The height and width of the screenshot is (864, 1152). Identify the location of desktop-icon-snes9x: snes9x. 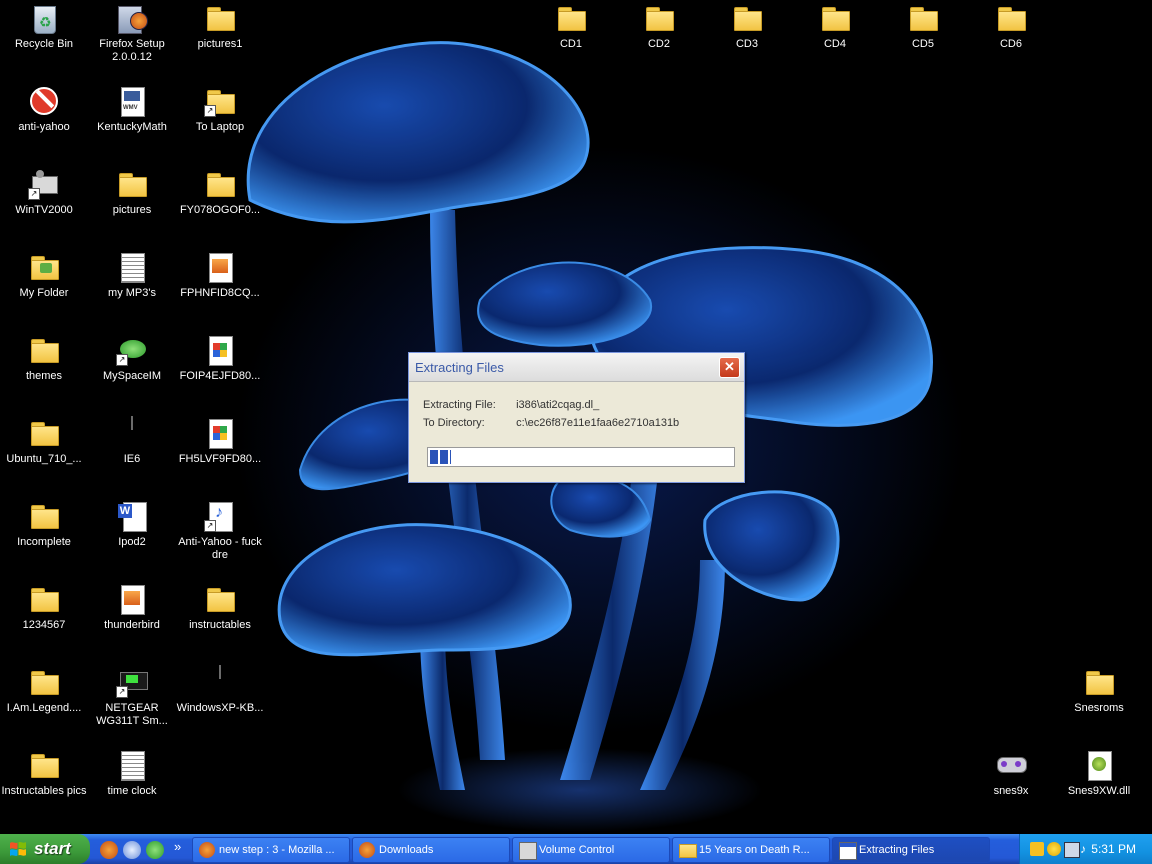
(1011, 773).